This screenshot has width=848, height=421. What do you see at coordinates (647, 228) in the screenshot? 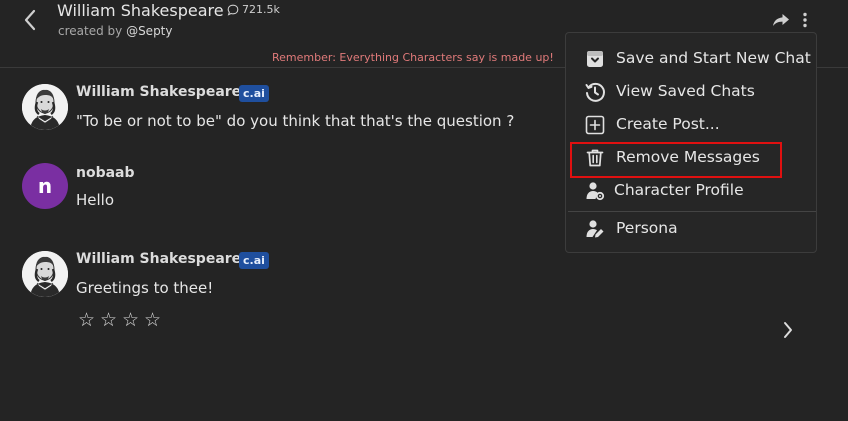
I see `menu-item-label: Persona` at bounding box center [647, 228].